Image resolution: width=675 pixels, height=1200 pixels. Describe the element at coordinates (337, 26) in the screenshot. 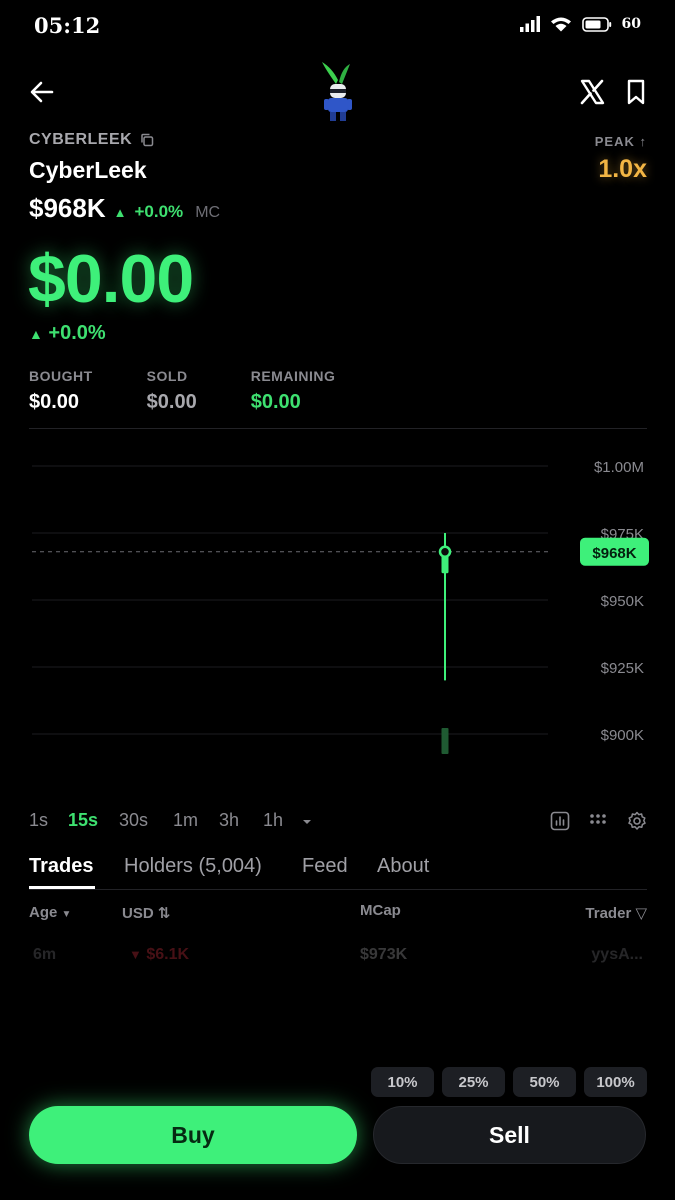

I see `status-bar: 05:12 60` at that location.